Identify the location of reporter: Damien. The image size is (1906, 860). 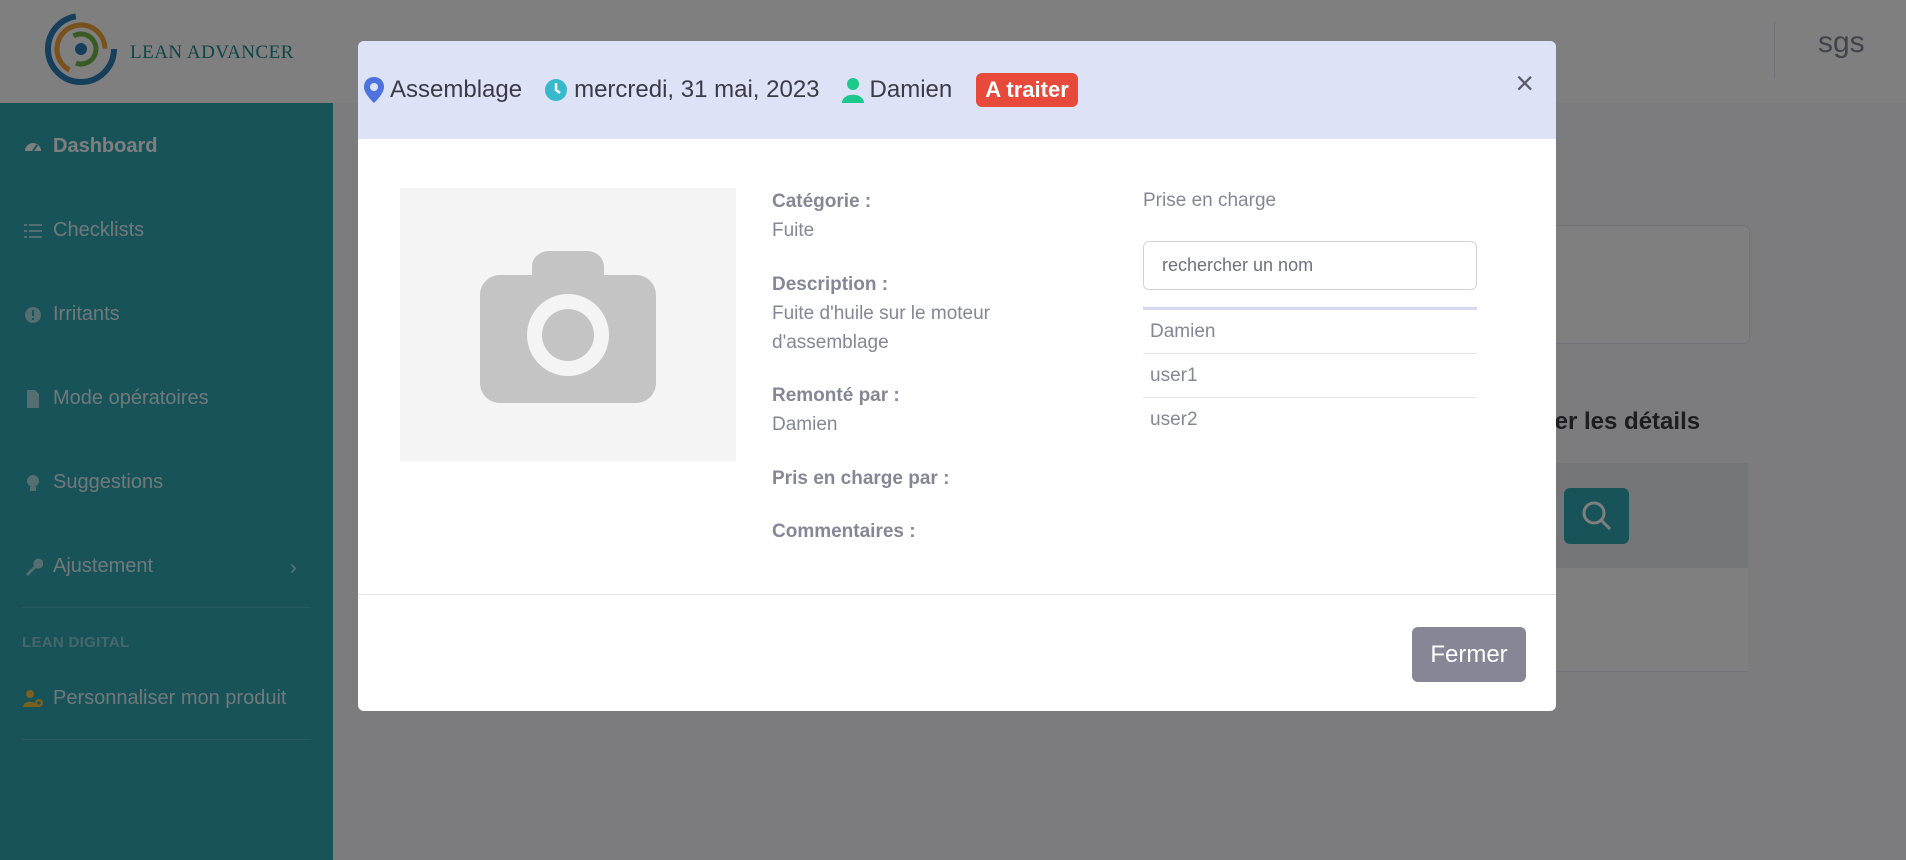
(897, 90).